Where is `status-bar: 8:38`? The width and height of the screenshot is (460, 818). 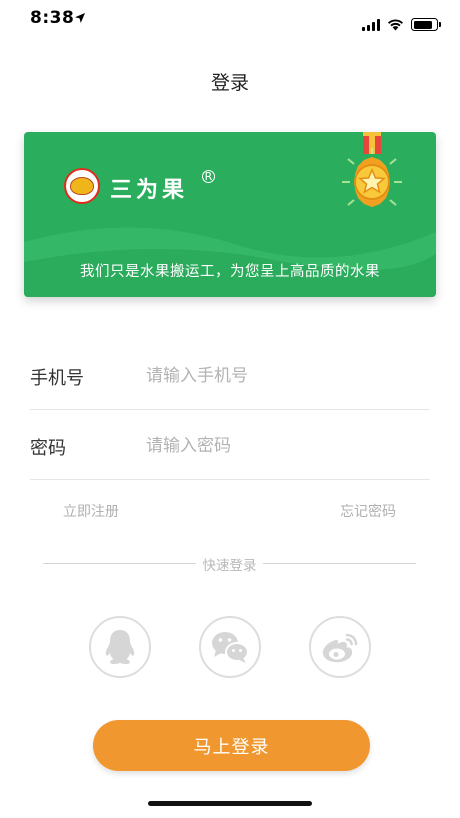 status-bar: 8:38 is located at coordinates (230, 20).